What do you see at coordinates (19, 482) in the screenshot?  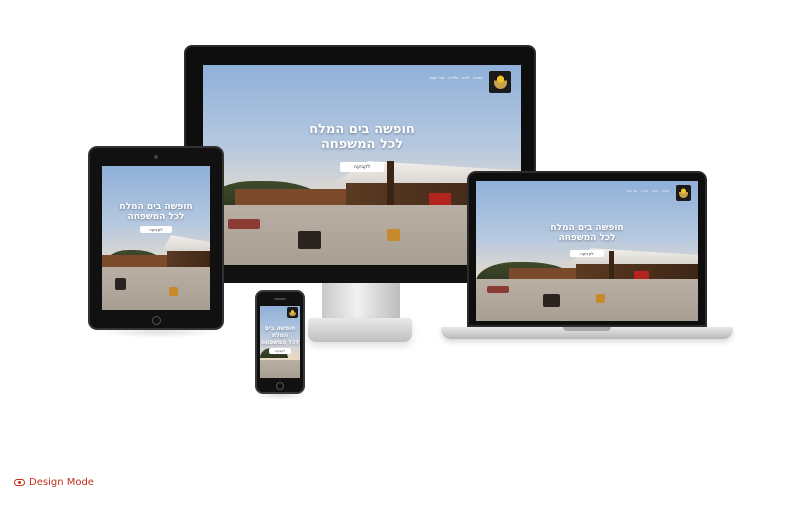 I see `eye-icon` at bounding box center [19, 482].